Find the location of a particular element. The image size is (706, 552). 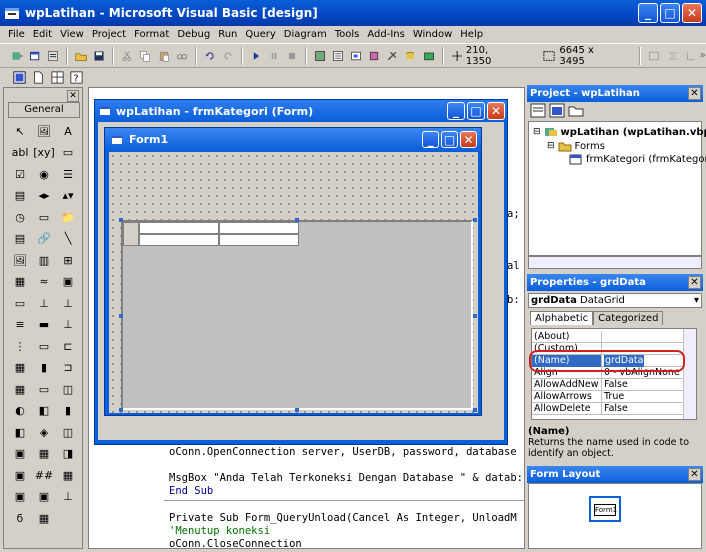

toolbox-tool: ⊐ is located at coordinates (68, 368).